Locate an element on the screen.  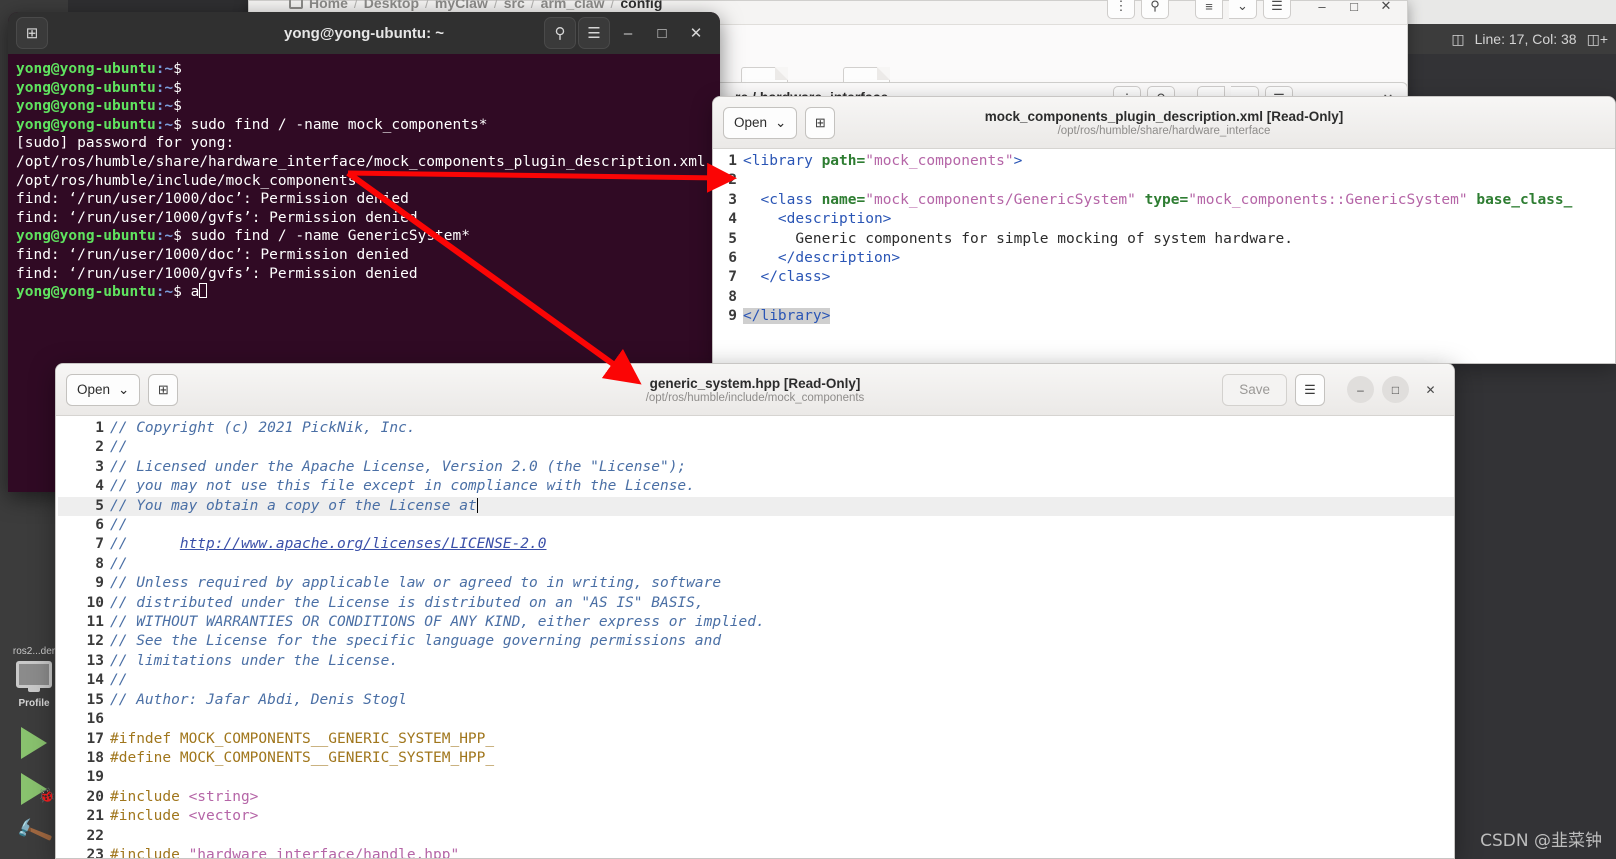
line-number: 19 is located at coordinates (95, 777).